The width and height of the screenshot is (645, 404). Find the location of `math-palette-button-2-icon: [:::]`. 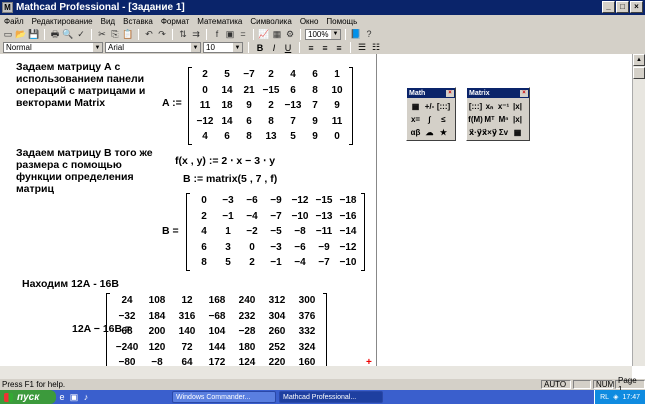

math-palette-button-2-icon: [:::] is located at coordinates (443, 106).